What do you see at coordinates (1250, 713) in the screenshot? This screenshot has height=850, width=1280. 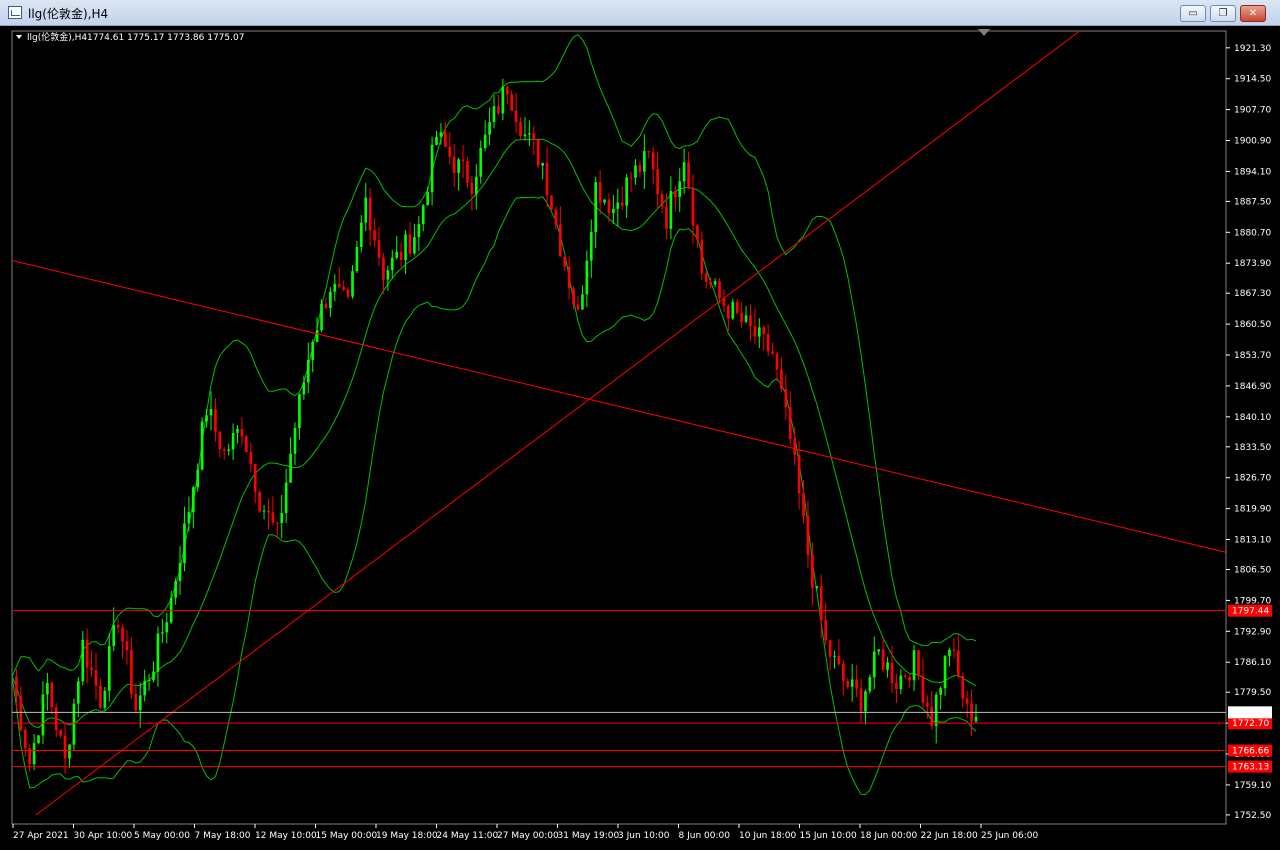 I see `current-price-label: 1775.07` at bounding box center [1250, 713].